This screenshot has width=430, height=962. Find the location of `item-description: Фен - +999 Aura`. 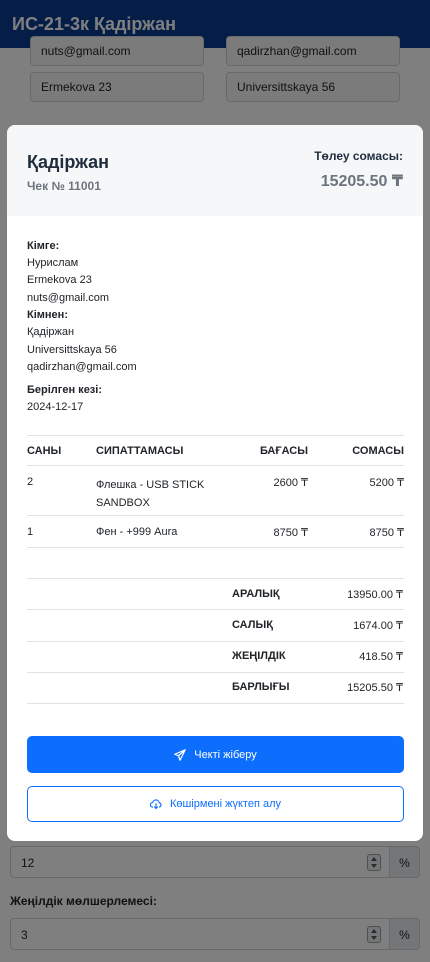

item-description: Фен - +999 Aura is located at coordinates (137, 532).